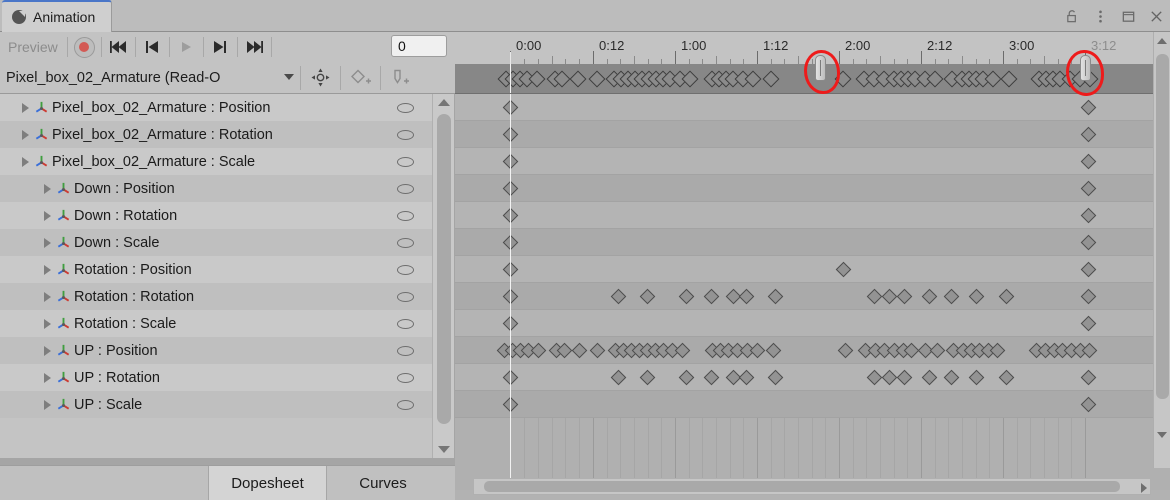 Image resolution: width=1170 pixels, height=500 pixels. Describe the element at coordinates (216, 188) in the screenshot. I see `property-row: Down : Position` at that location.